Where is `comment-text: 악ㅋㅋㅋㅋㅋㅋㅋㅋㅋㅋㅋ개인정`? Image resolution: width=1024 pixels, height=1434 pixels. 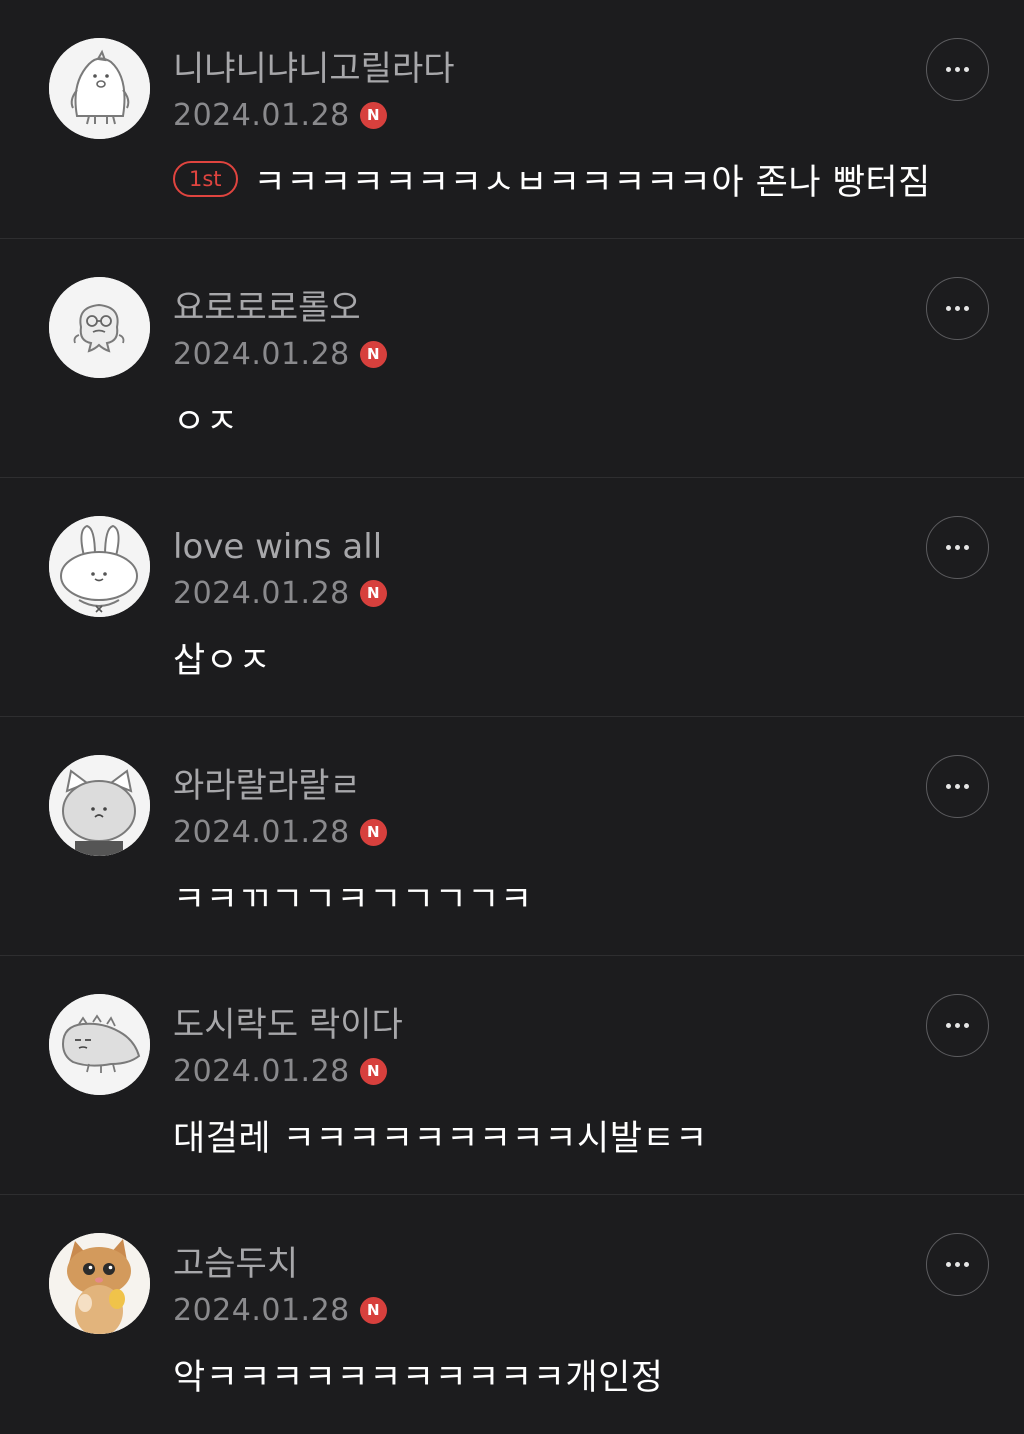 comment-text: 악ㅋㅋㅋㅋㅋㅋㅋㅋㅋㅋㅋ개인정 is located at coordinates (418, 1377).